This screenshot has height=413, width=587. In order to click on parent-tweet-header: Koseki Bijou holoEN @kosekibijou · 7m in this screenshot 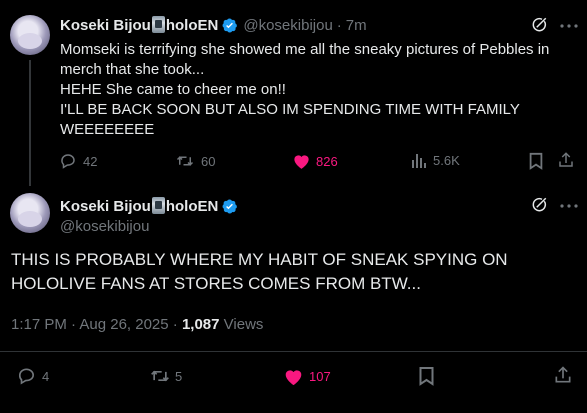, I will do `click(213, 25)`.